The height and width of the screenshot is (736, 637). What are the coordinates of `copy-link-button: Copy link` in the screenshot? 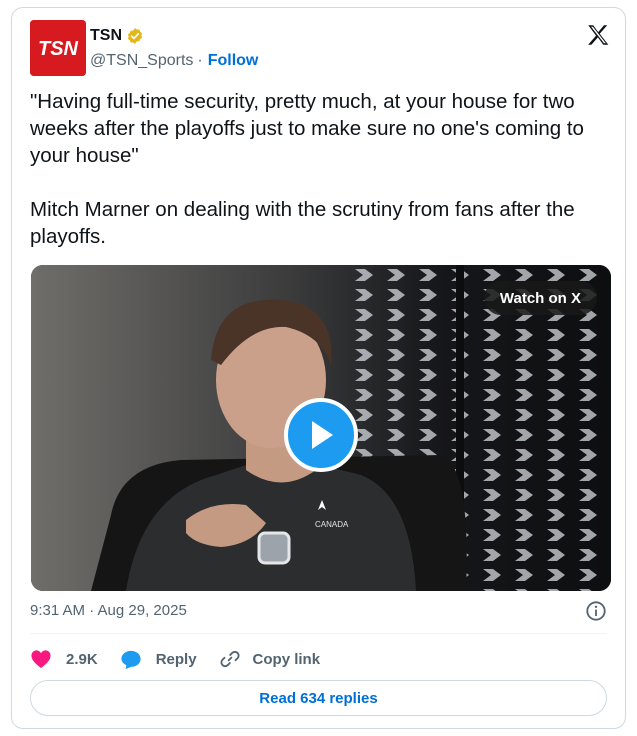 It's located at (270, 659).